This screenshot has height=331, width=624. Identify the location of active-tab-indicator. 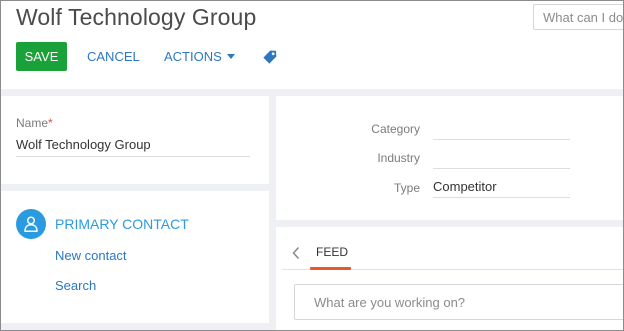
(330, 268).